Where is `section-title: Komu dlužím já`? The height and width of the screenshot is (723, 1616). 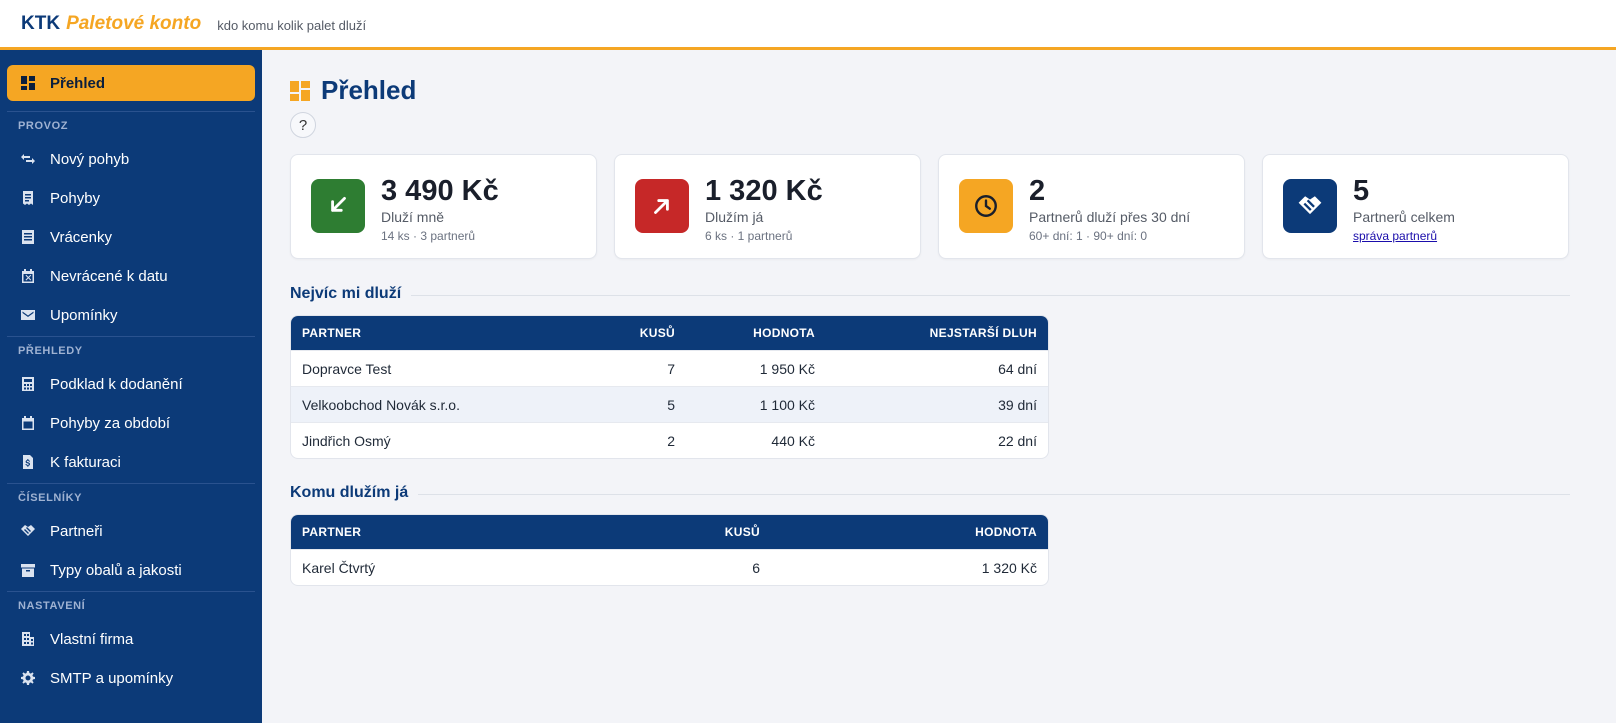
section-title: Komu dlužím já is located at coordinates (349, 492).